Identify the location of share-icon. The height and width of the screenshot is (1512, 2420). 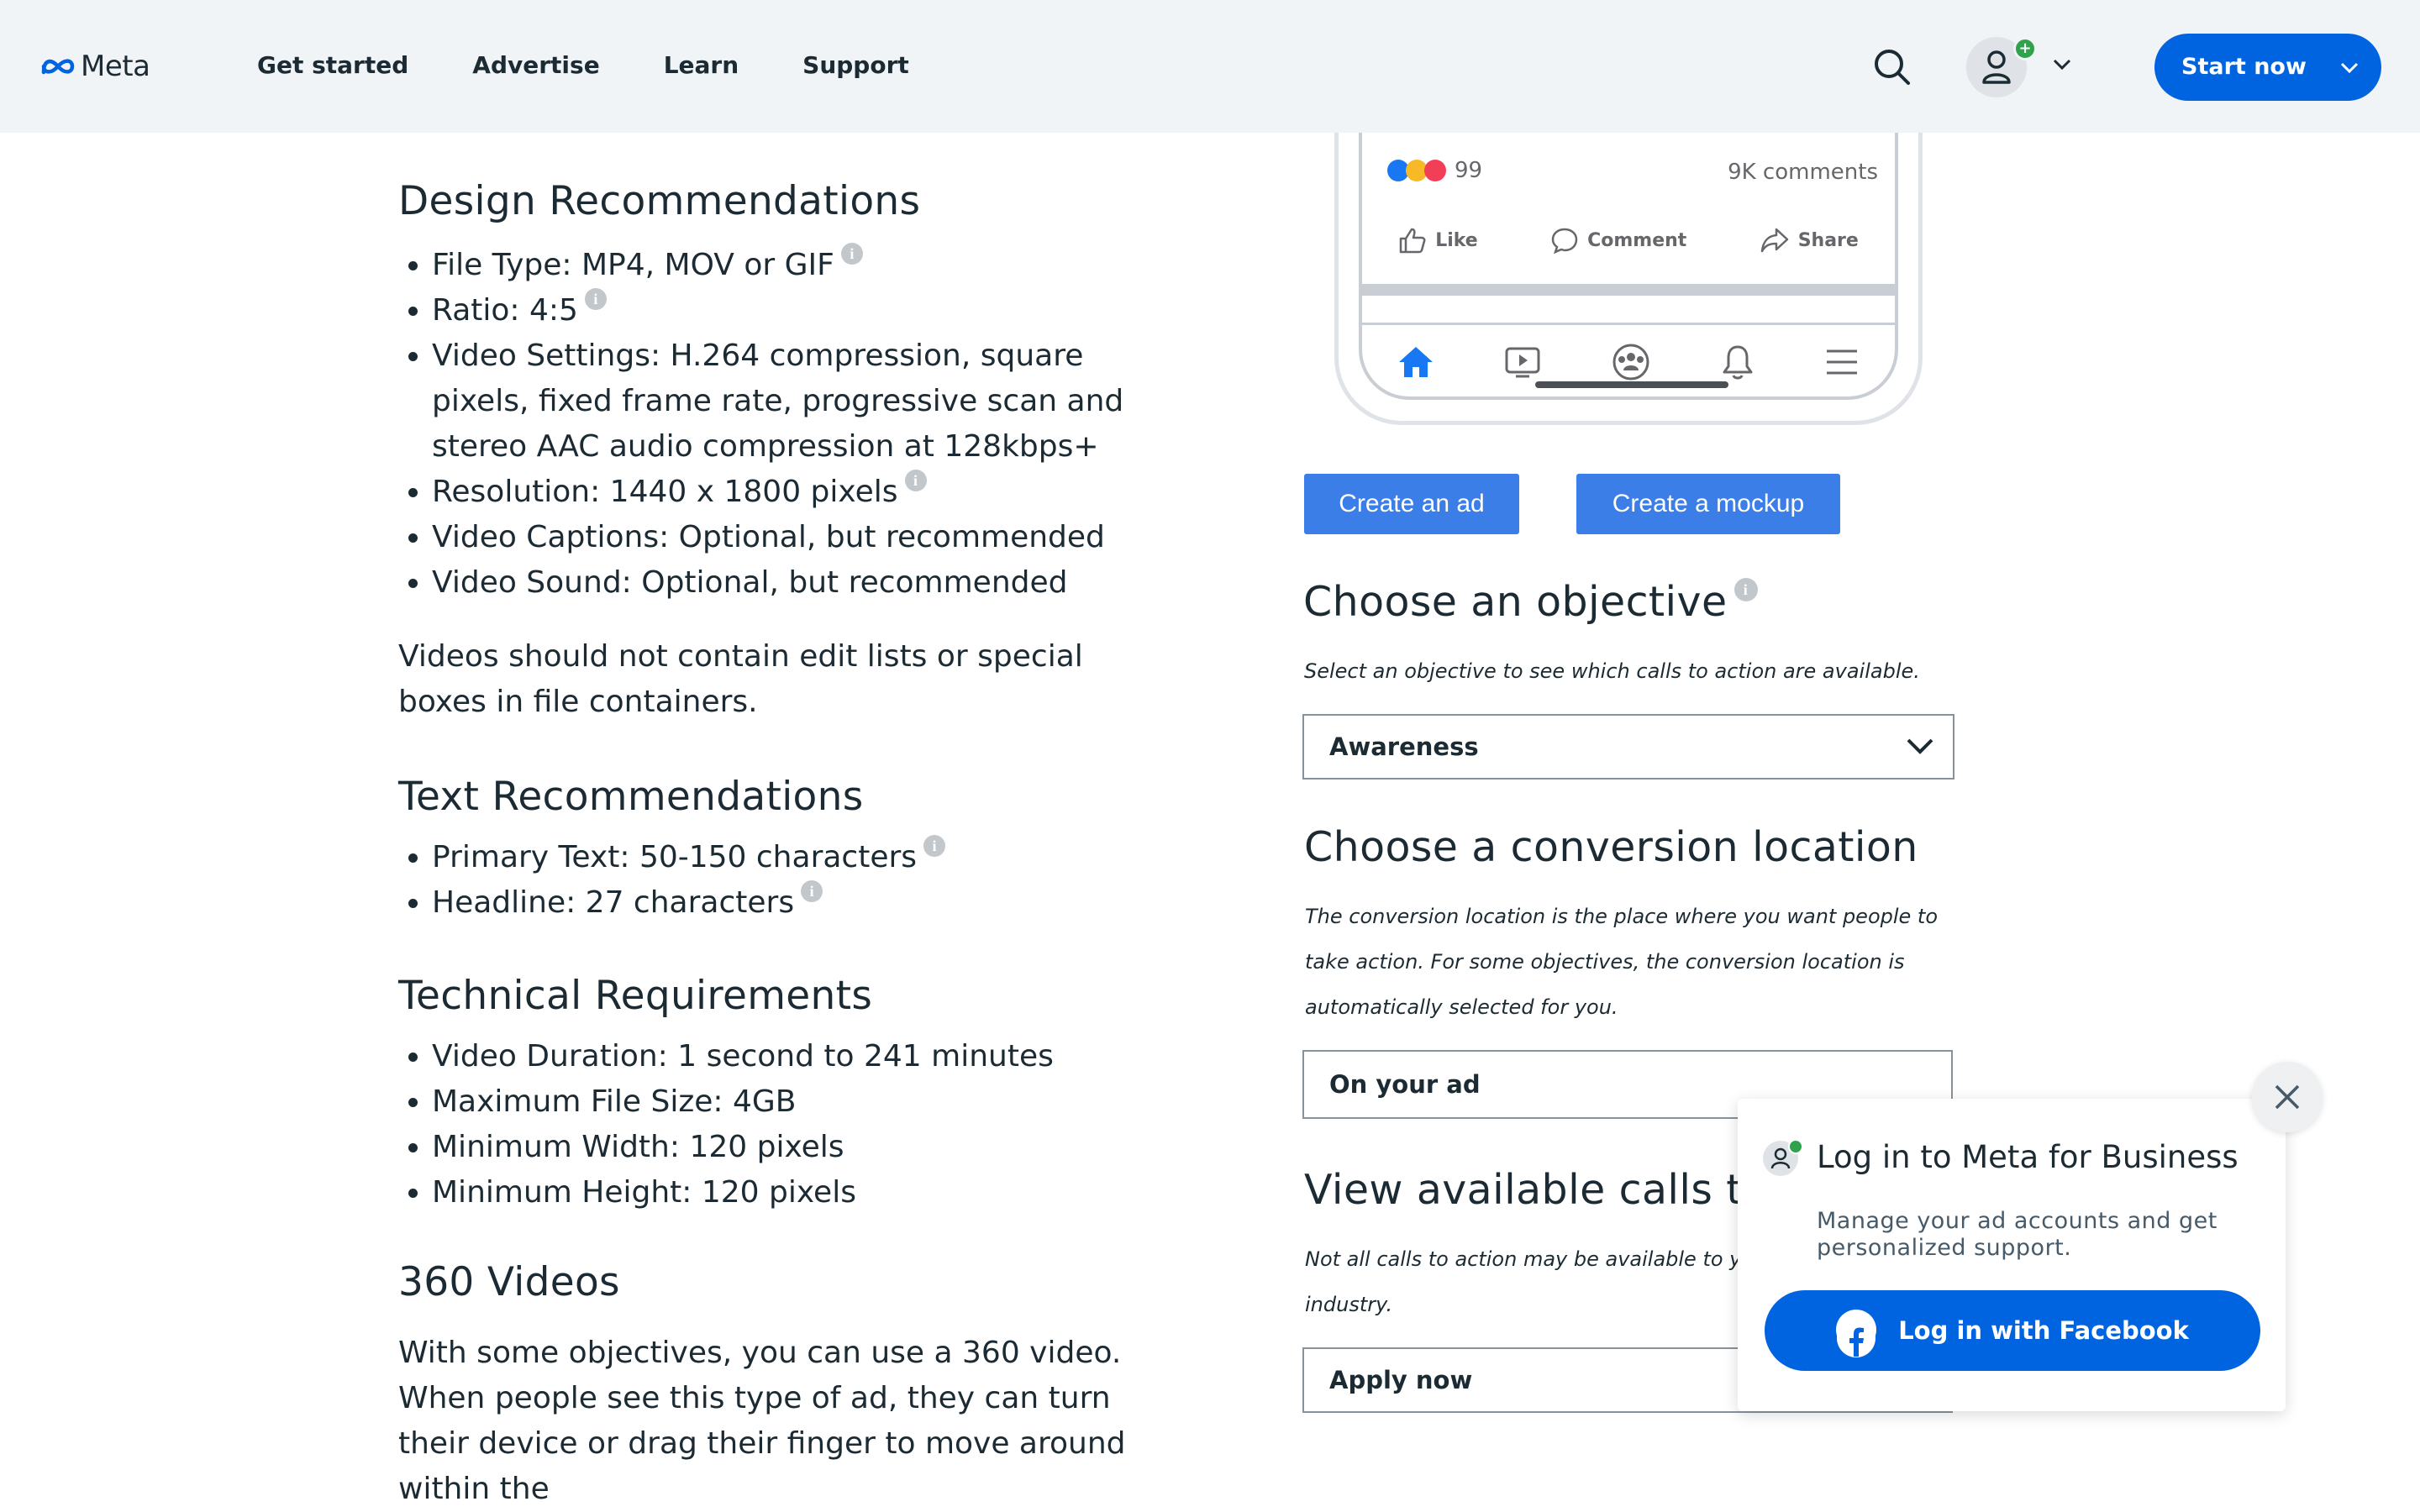
(1774, 240).